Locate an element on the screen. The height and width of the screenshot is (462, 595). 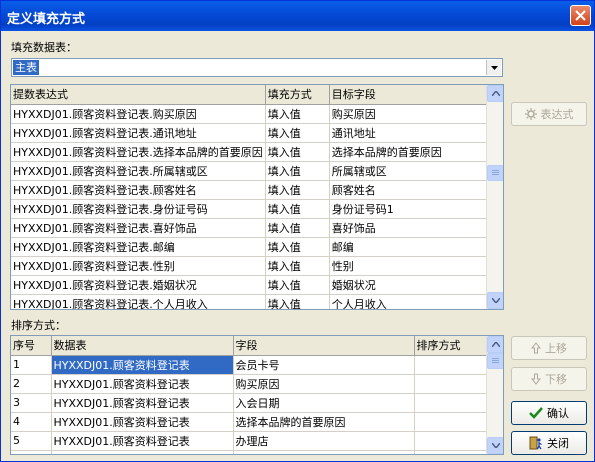
field-cell: 入会日期 is located at coordinates (324, 403).